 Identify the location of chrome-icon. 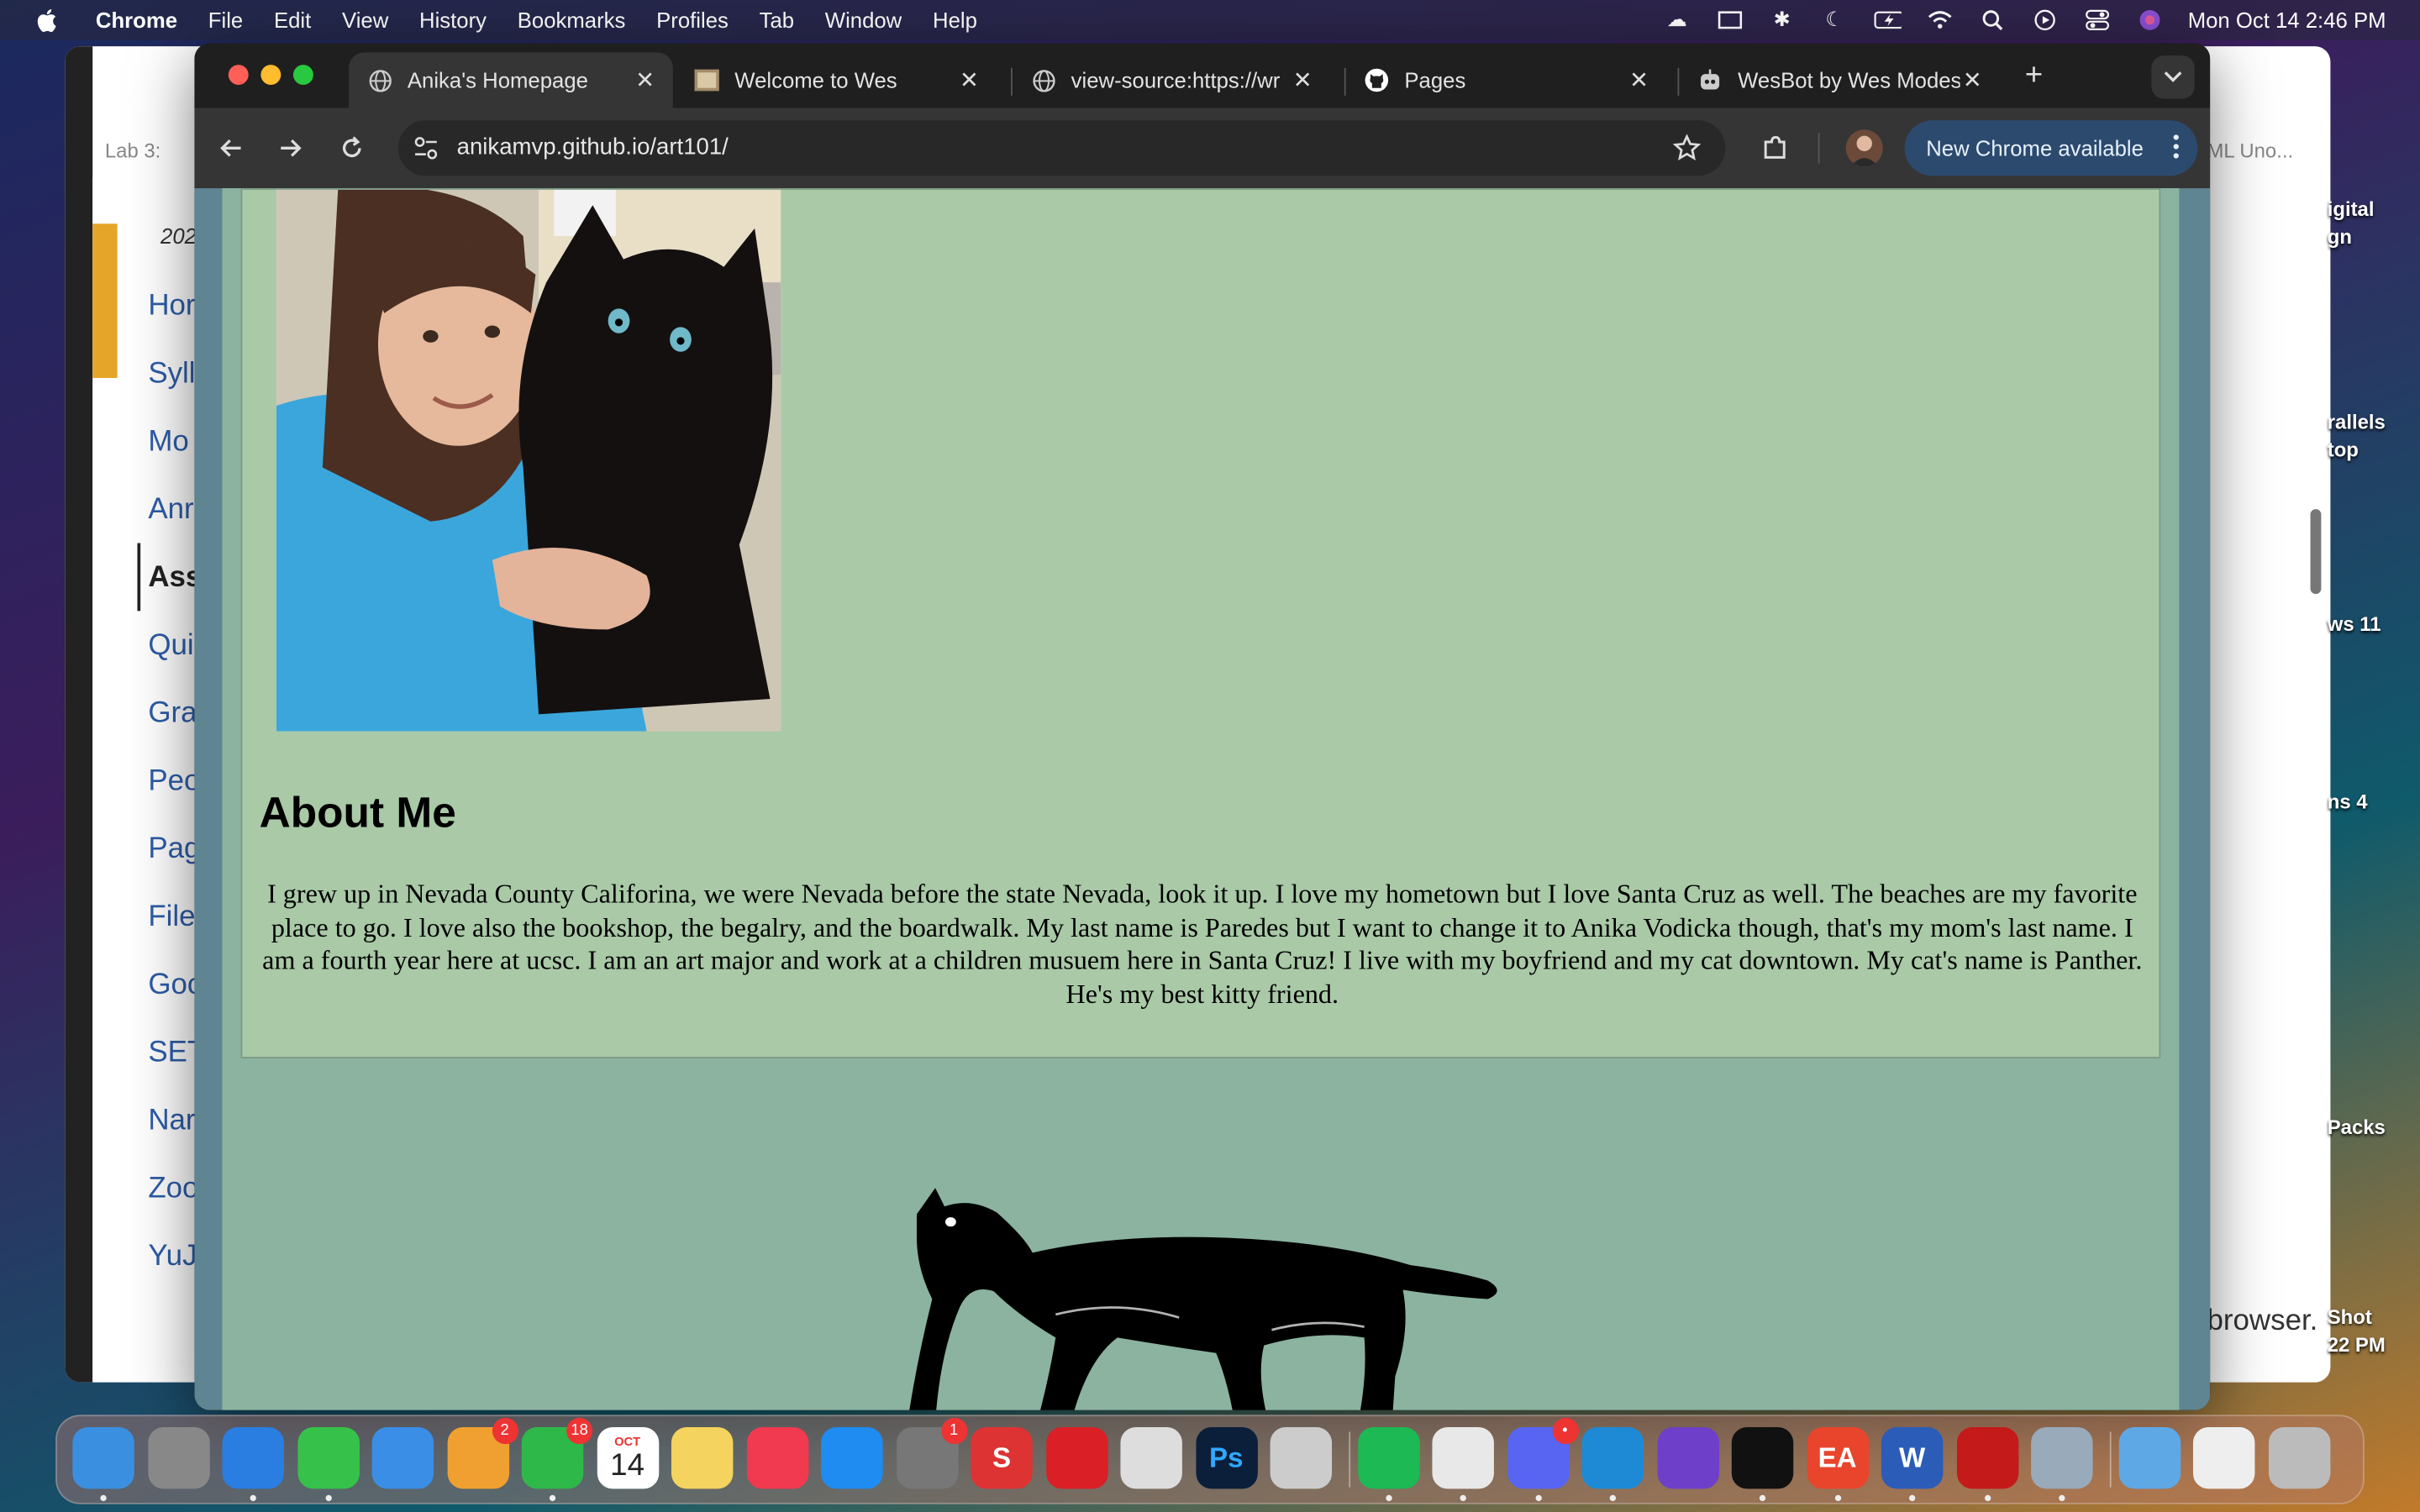
(1463, 1457).